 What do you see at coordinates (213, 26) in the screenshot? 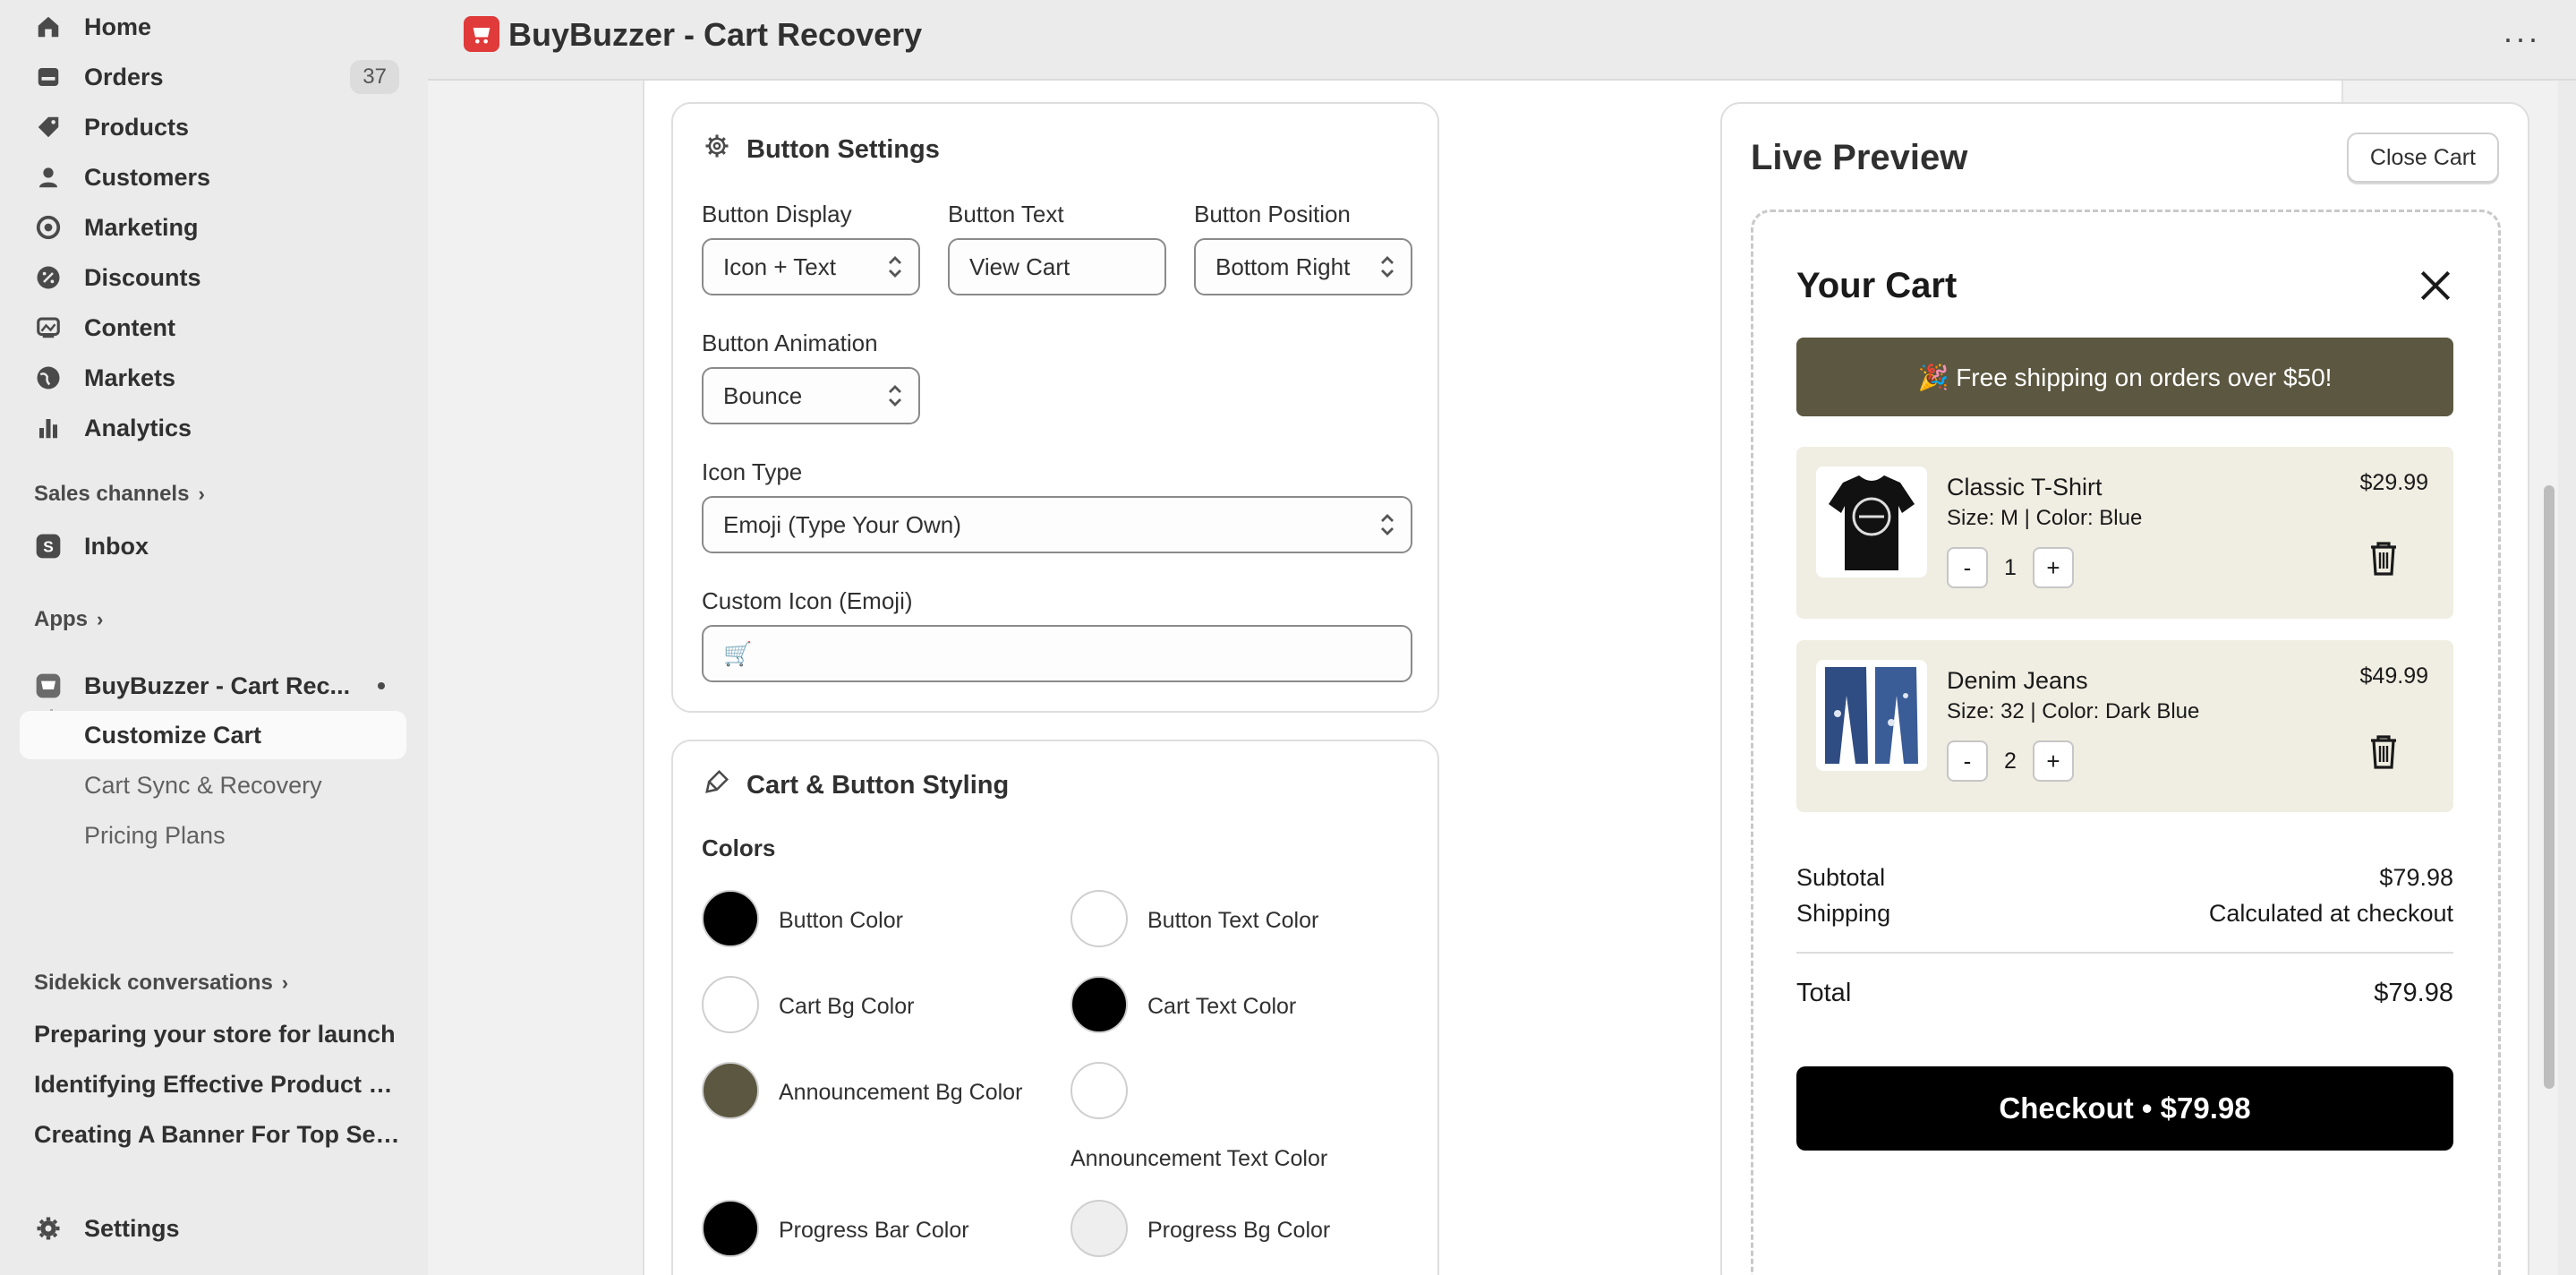
I see `nav-home: Home` at bounding box center [213, 26].